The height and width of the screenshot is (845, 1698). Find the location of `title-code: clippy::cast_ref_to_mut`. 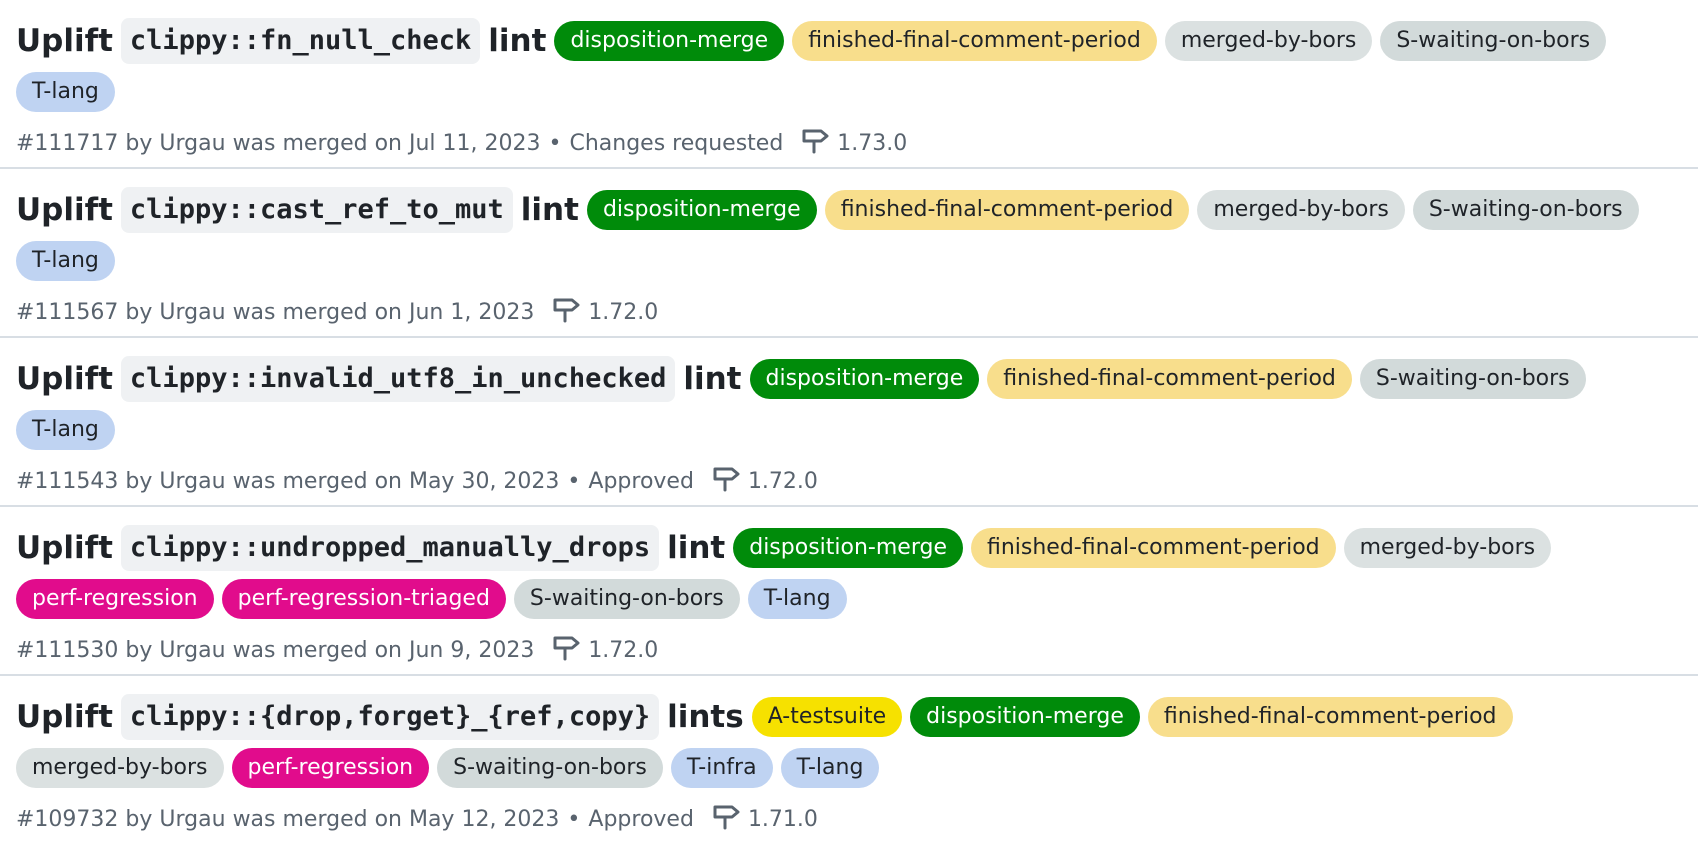

title-code: clippy::cast_ref_to_mut is located at coordinates (316, 210).